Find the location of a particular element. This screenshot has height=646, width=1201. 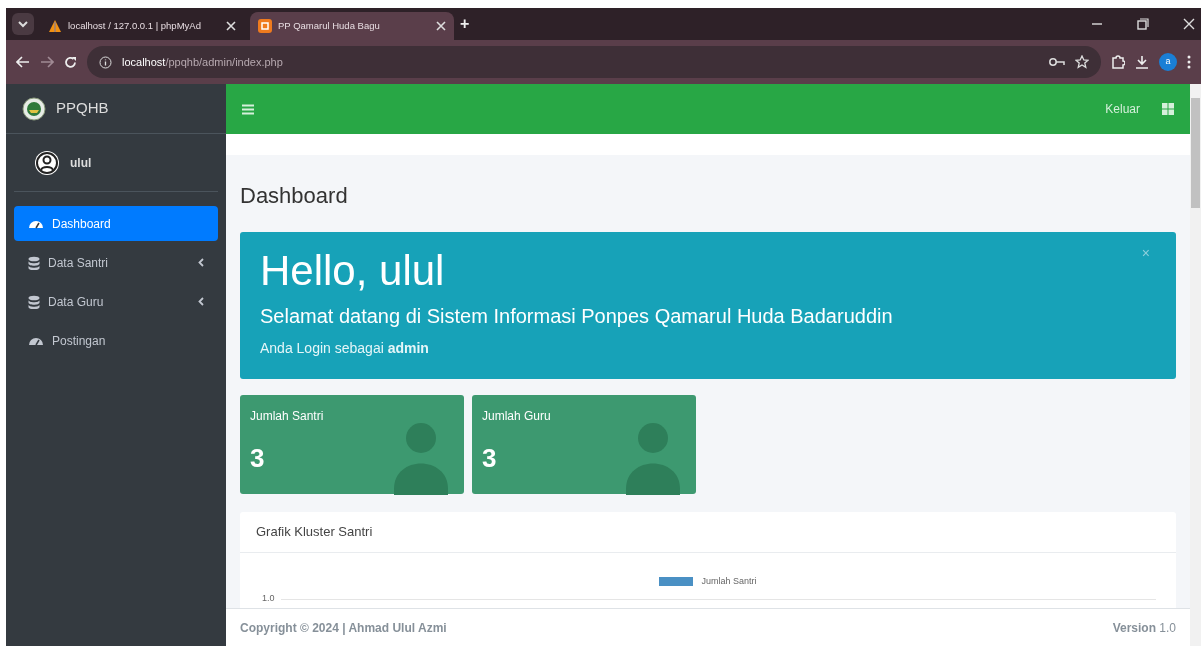

sidebar-menu-item: Dashboard is located at coordinates (116, 223).